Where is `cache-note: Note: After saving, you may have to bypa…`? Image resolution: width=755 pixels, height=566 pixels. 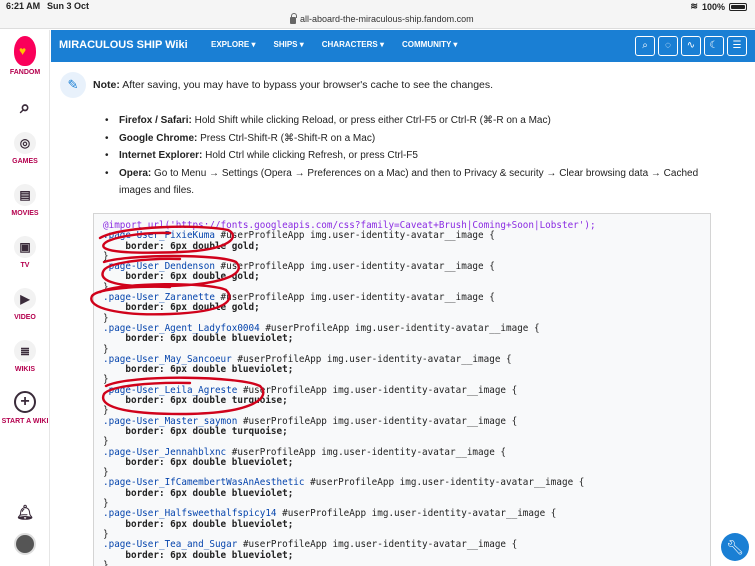
cache-note: Note: After saving, you may have to bypa… is located at coordinates (293, 85).